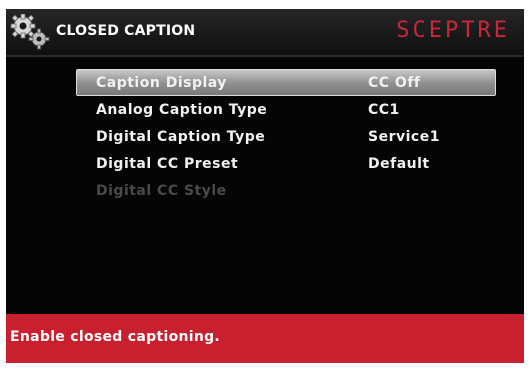  What do you see at coordinates (115, 337) in the screenshot?
I see `help-text: Enable closed captioning.` at bounding box center [115, 337].